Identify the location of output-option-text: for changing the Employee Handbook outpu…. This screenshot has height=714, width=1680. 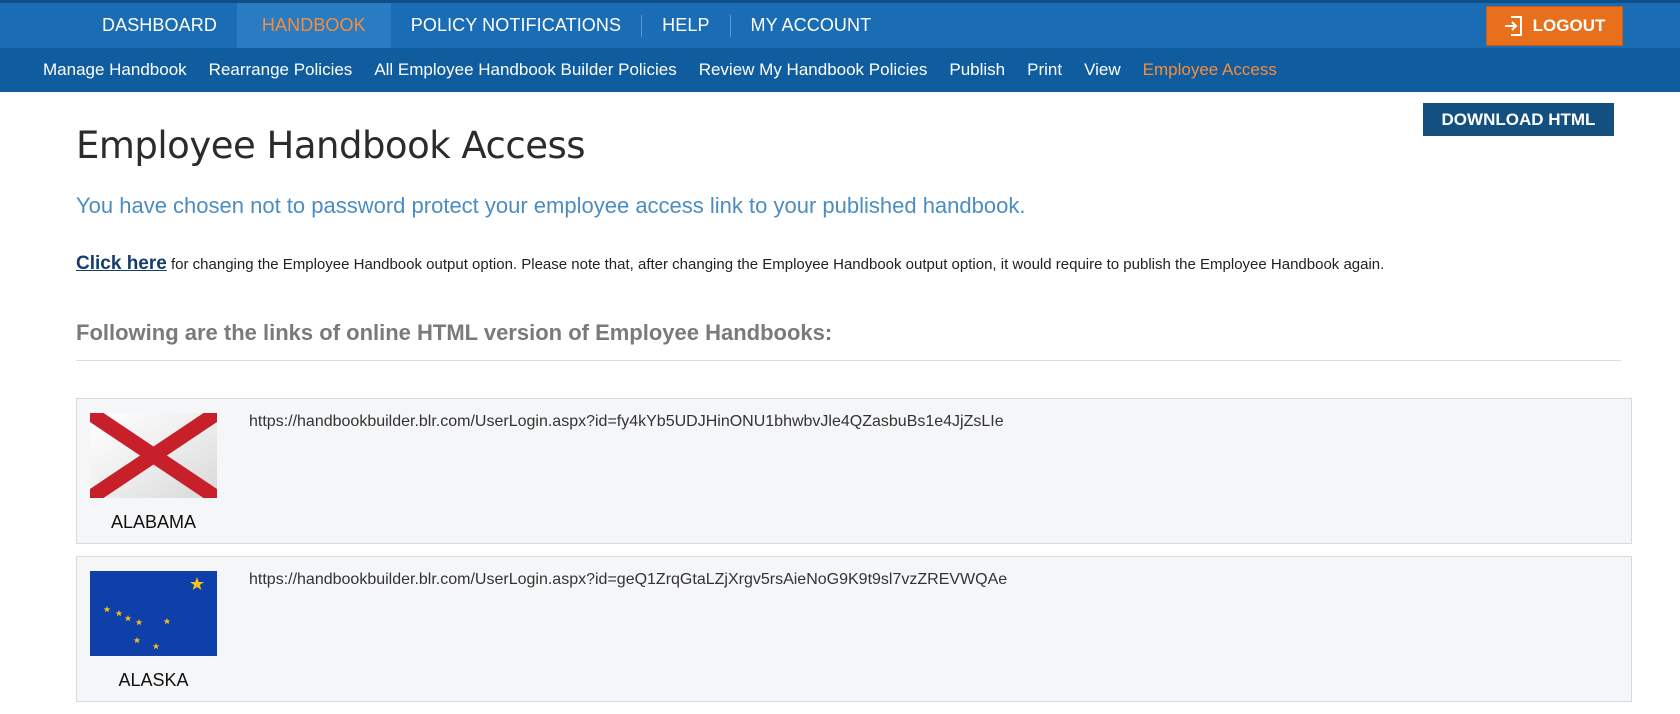
(775, 264).